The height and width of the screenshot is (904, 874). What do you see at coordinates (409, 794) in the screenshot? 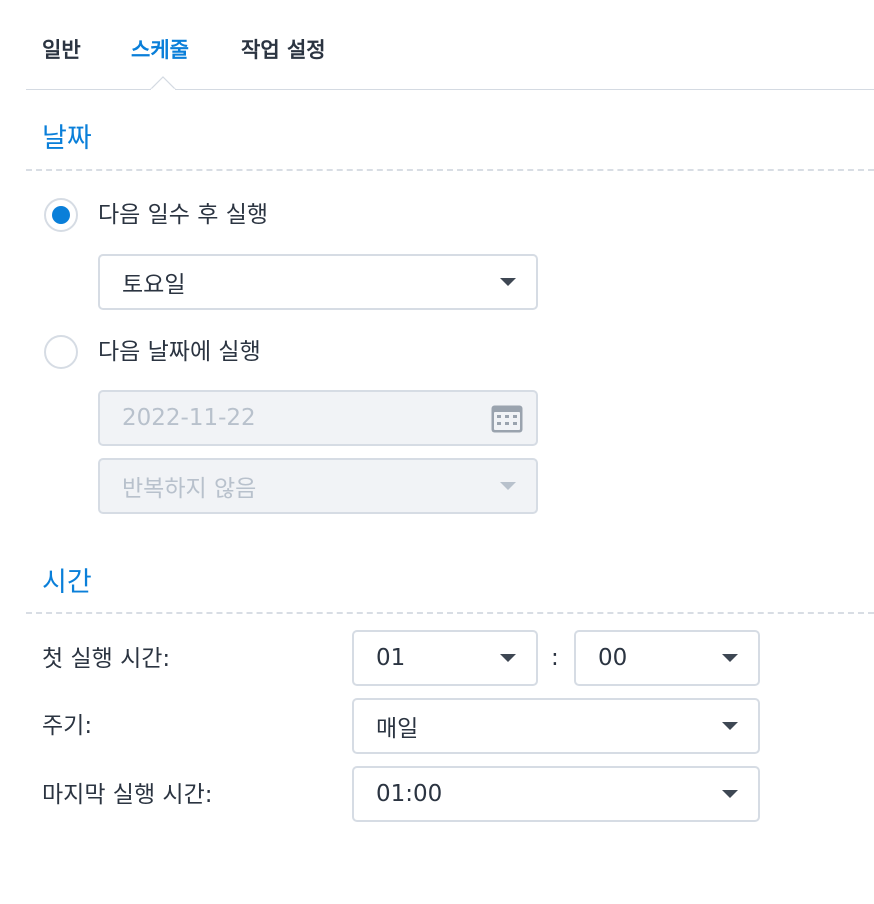
I see `last-run-time-value: 01:00` at bounding box center [409, 794].